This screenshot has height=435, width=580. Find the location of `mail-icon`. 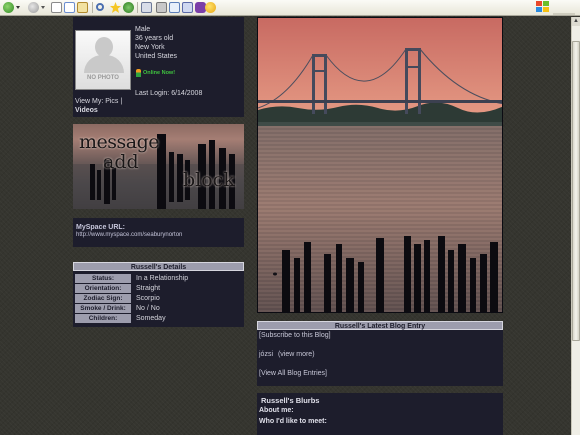

mail-icon is located at coordinates (146, 7).